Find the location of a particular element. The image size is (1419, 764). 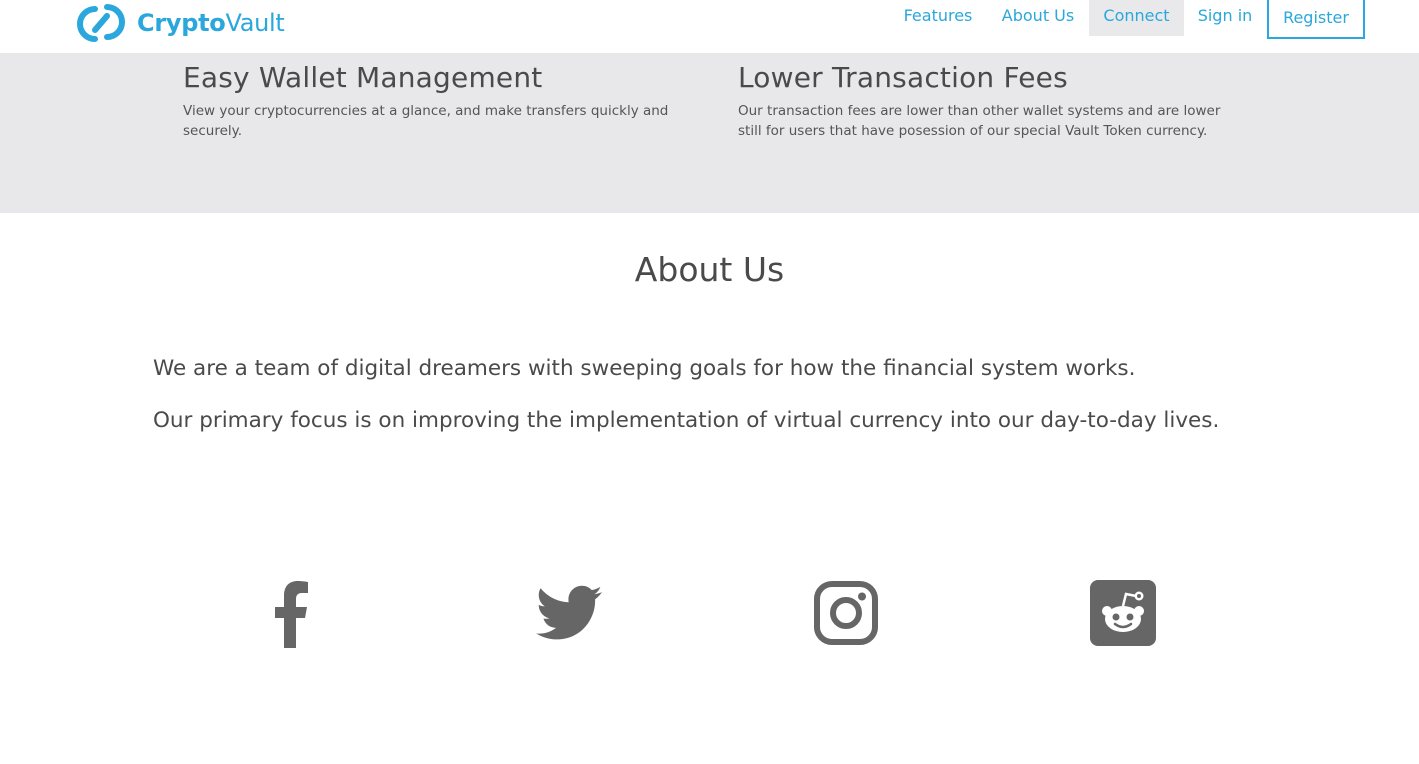

nav-connect: Connect is located at coordinates (1136, 18).